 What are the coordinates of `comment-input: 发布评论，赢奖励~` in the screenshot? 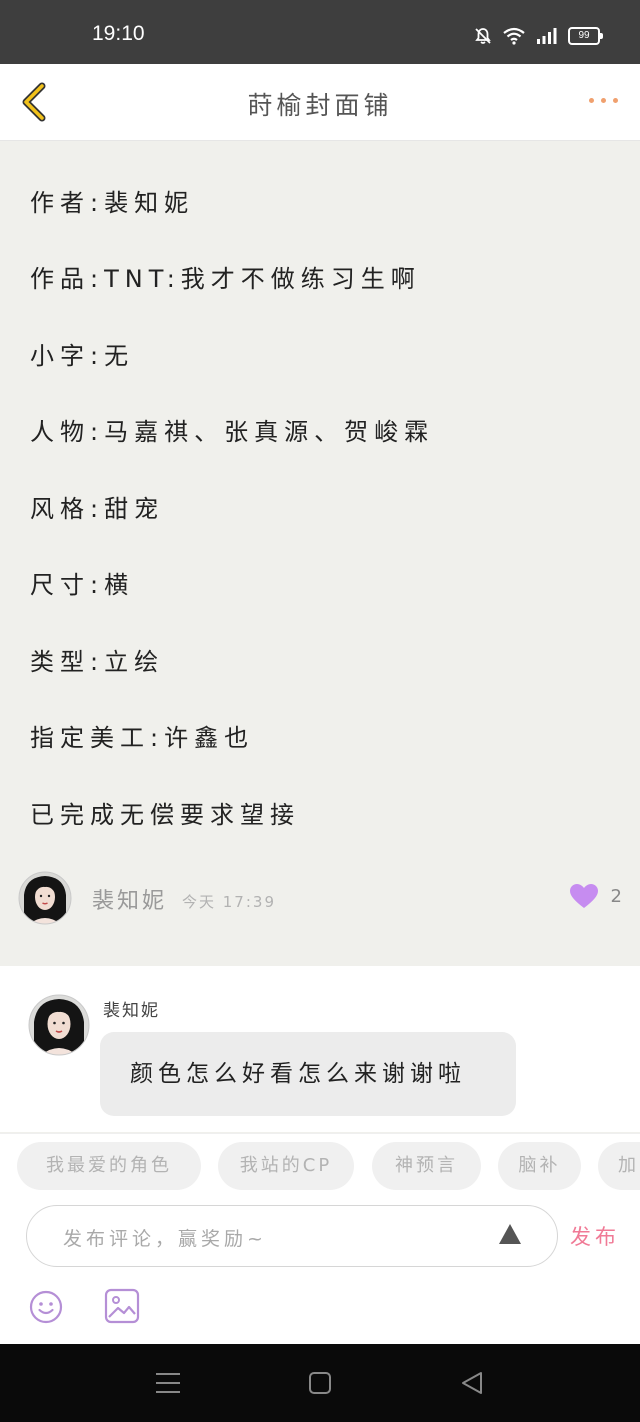 It's located at (292, 1236).